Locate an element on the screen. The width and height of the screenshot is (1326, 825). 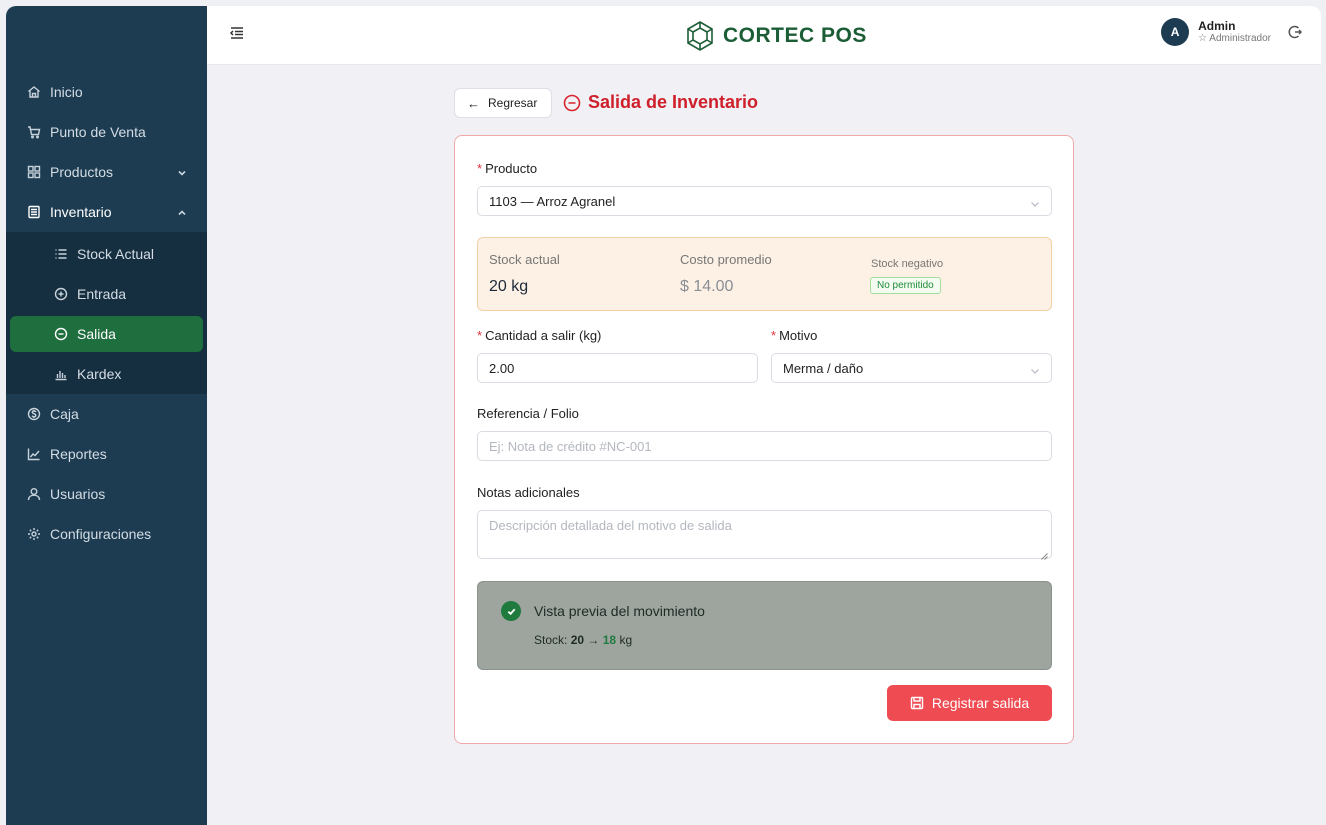
submenu-item-label: Kardex is located at coordinates (99, 374).